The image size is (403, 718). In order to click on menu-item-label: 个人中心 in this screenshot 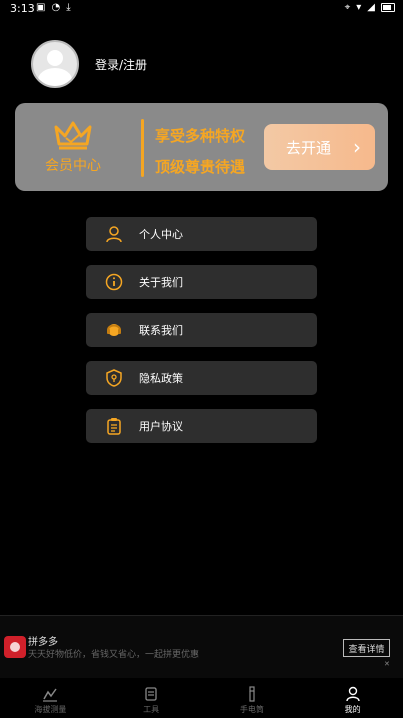, I will do `click(161, 234)`.